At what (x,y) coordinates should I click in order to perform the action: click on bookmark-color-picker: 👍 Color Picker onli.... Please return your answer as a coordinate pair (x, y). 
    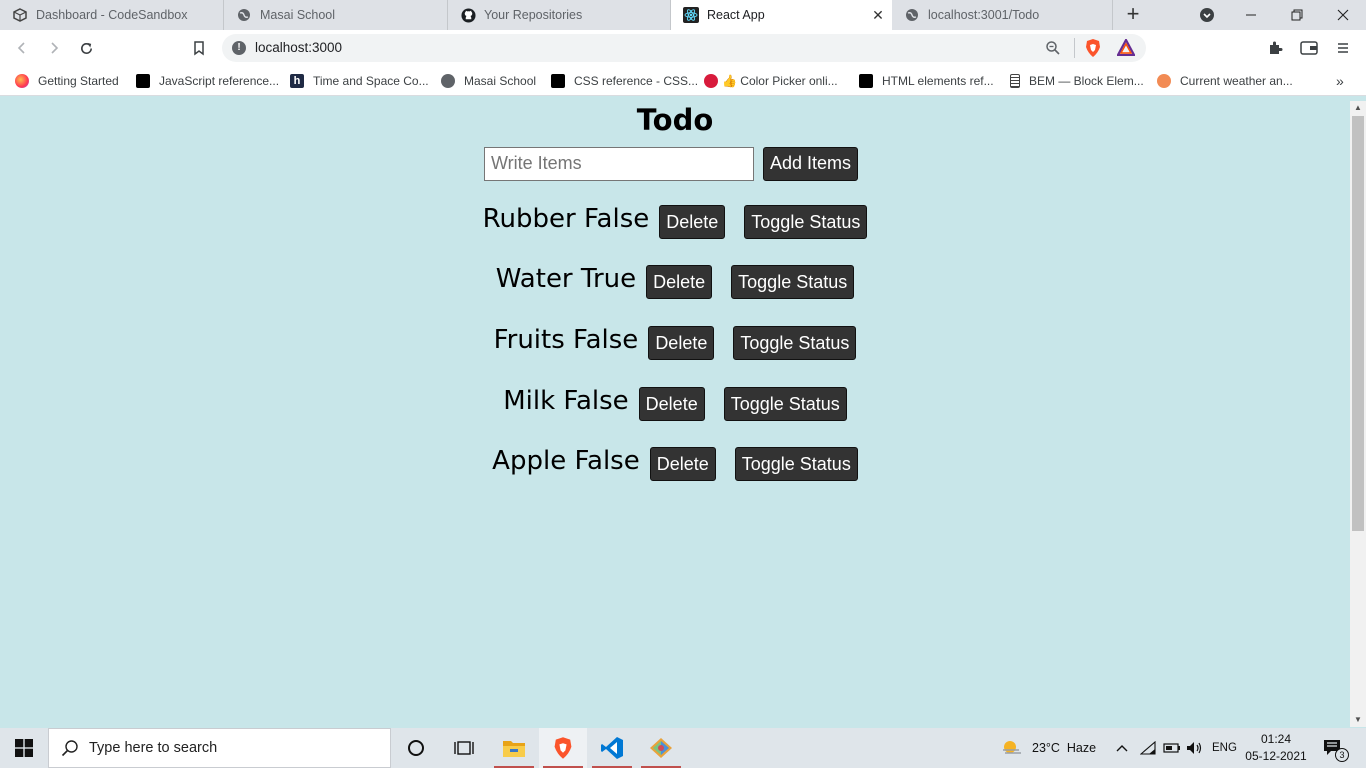
    Looking at the image, I should click on (771, 81).